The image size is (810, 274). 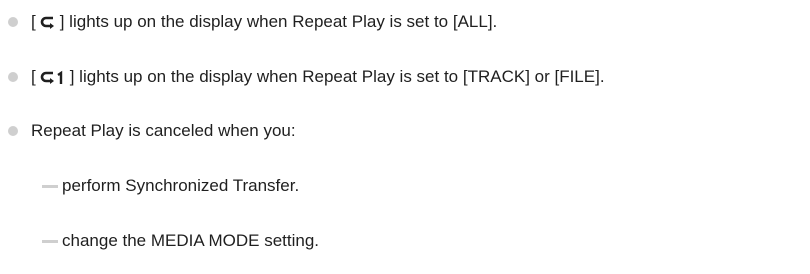 I want to click on sub-item-text: change the MEDIA MODE setting., so click(x=191, y=240).